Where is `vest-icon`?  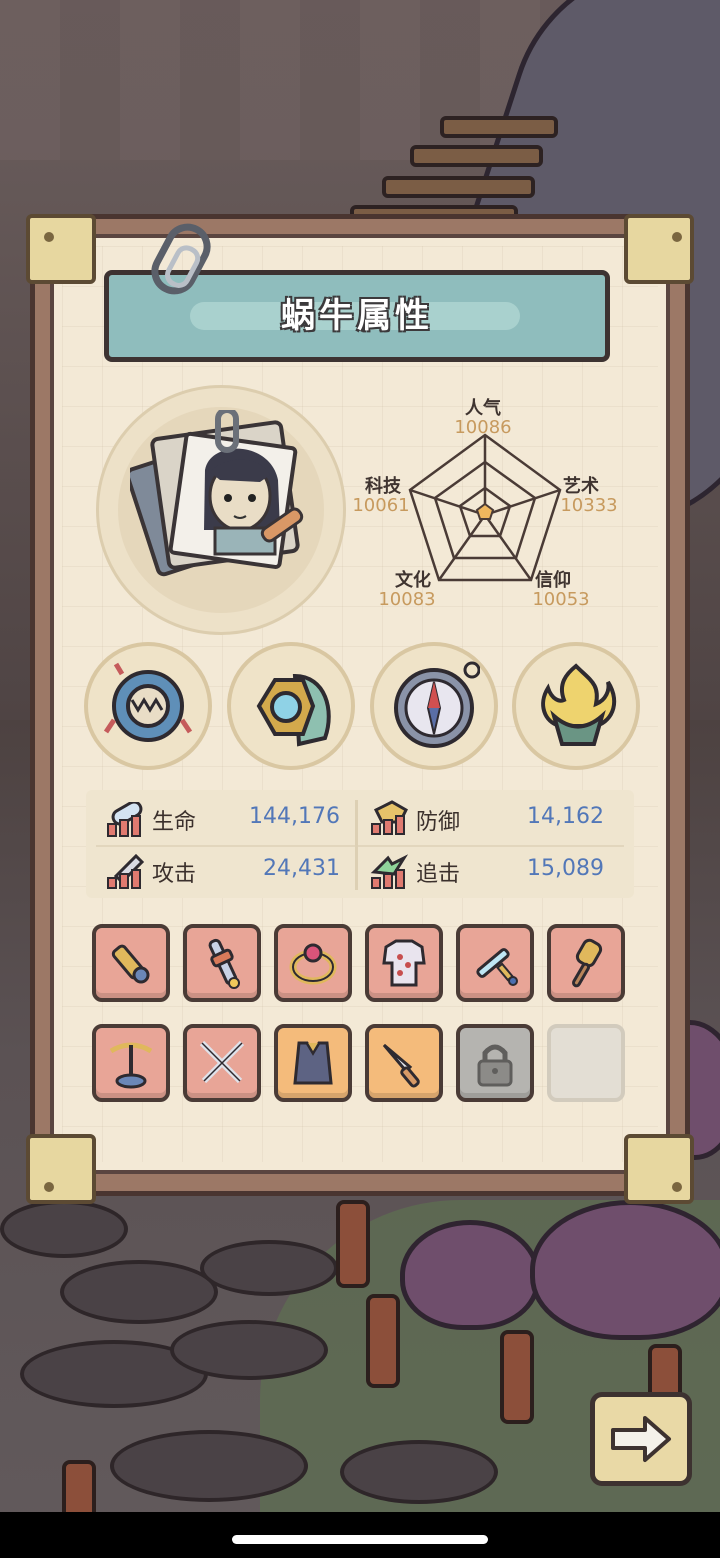 vest-icon is located at coordinates (313, 1063).